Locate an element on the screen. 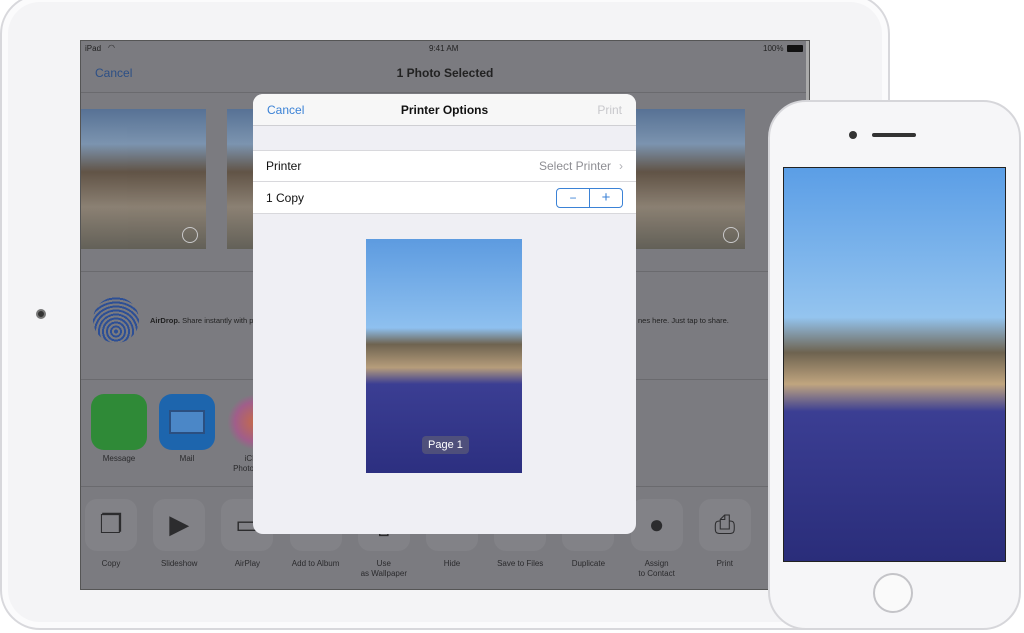  device-label: iPad is located at coordinates (93, 48).